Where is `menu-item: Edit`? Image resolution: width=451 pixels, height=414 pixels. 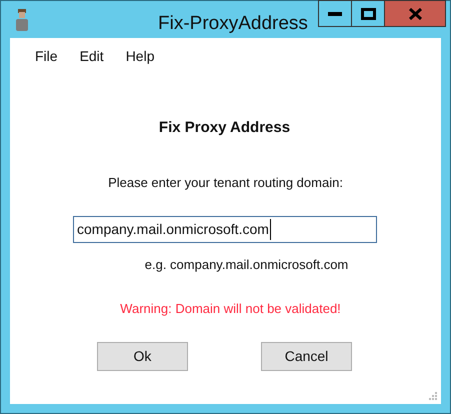 menu-item: Edit is located at coordinates (91, 56).